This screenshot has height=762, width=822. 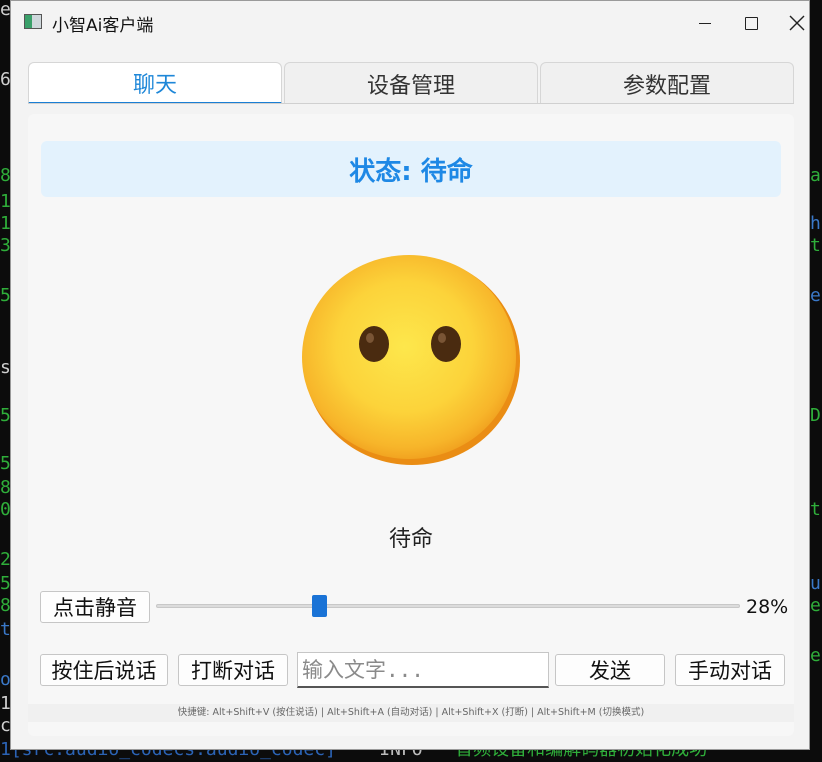 I want to click on tab-device-management: 设备管理, so click(x=411, y=83).